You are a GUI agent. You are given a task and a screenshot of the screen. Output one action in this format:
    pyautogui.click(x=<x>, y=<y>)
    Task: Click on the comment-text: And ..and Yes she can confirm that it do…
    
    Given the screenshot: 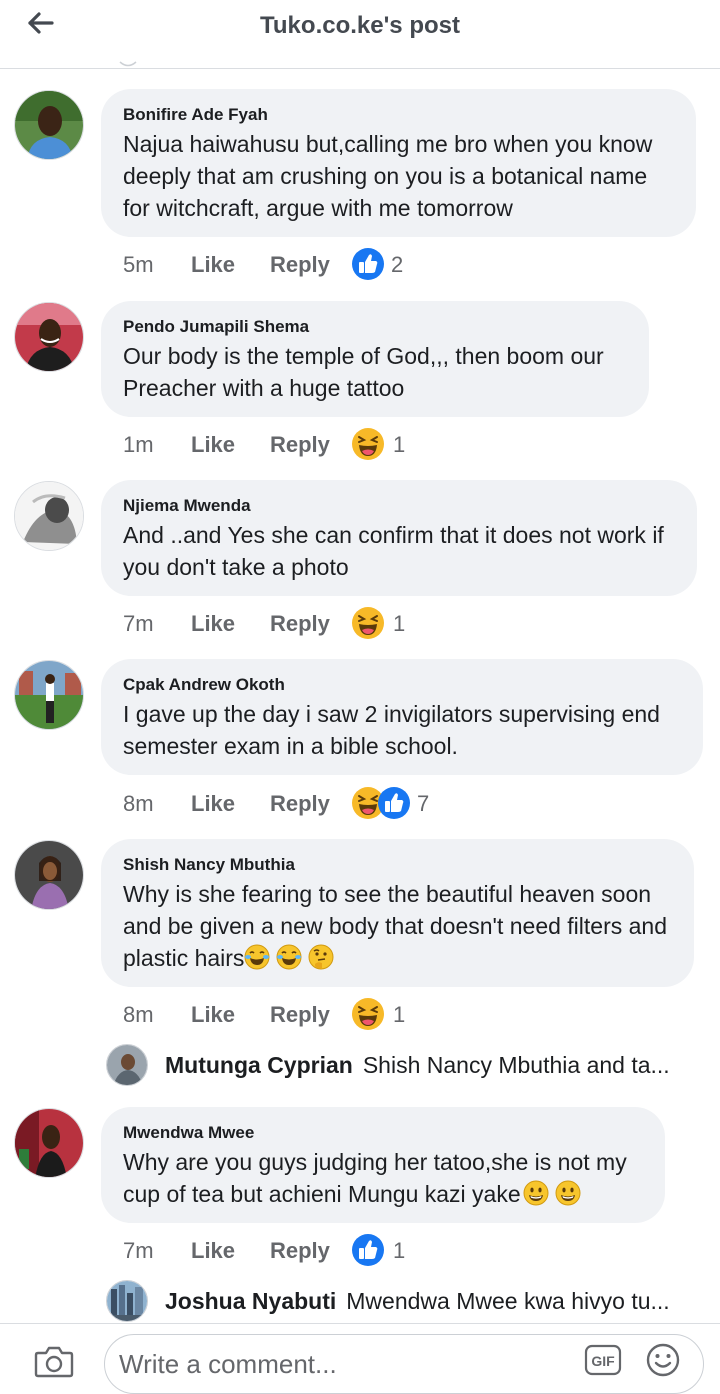 What is the action you would take?
    pyautogui.click(x=393, y=551)
    